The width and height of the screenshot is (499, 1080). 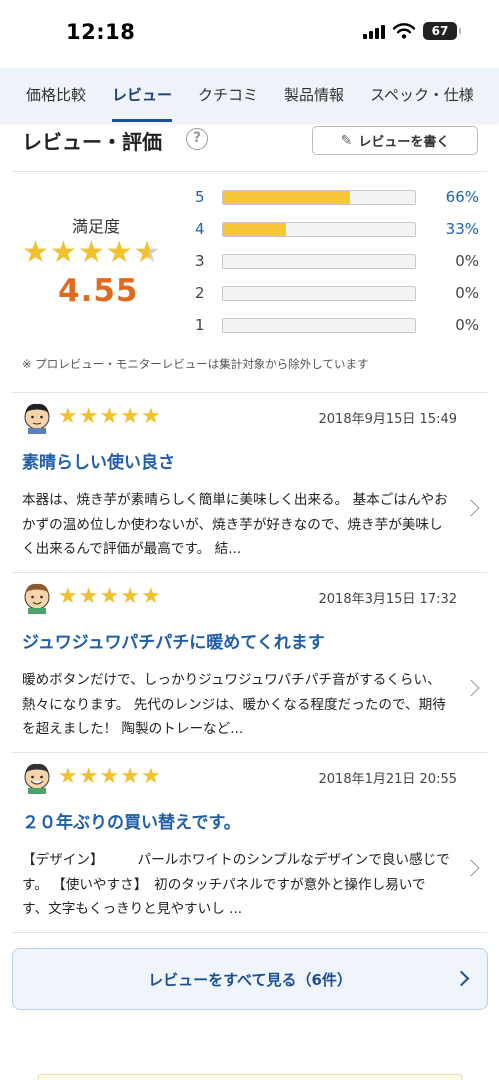 What do you see at coordinates (228, 95) in the screenshot?
I see `tab-kuchikomi: クチコミ` at bounding box center [228, 95].